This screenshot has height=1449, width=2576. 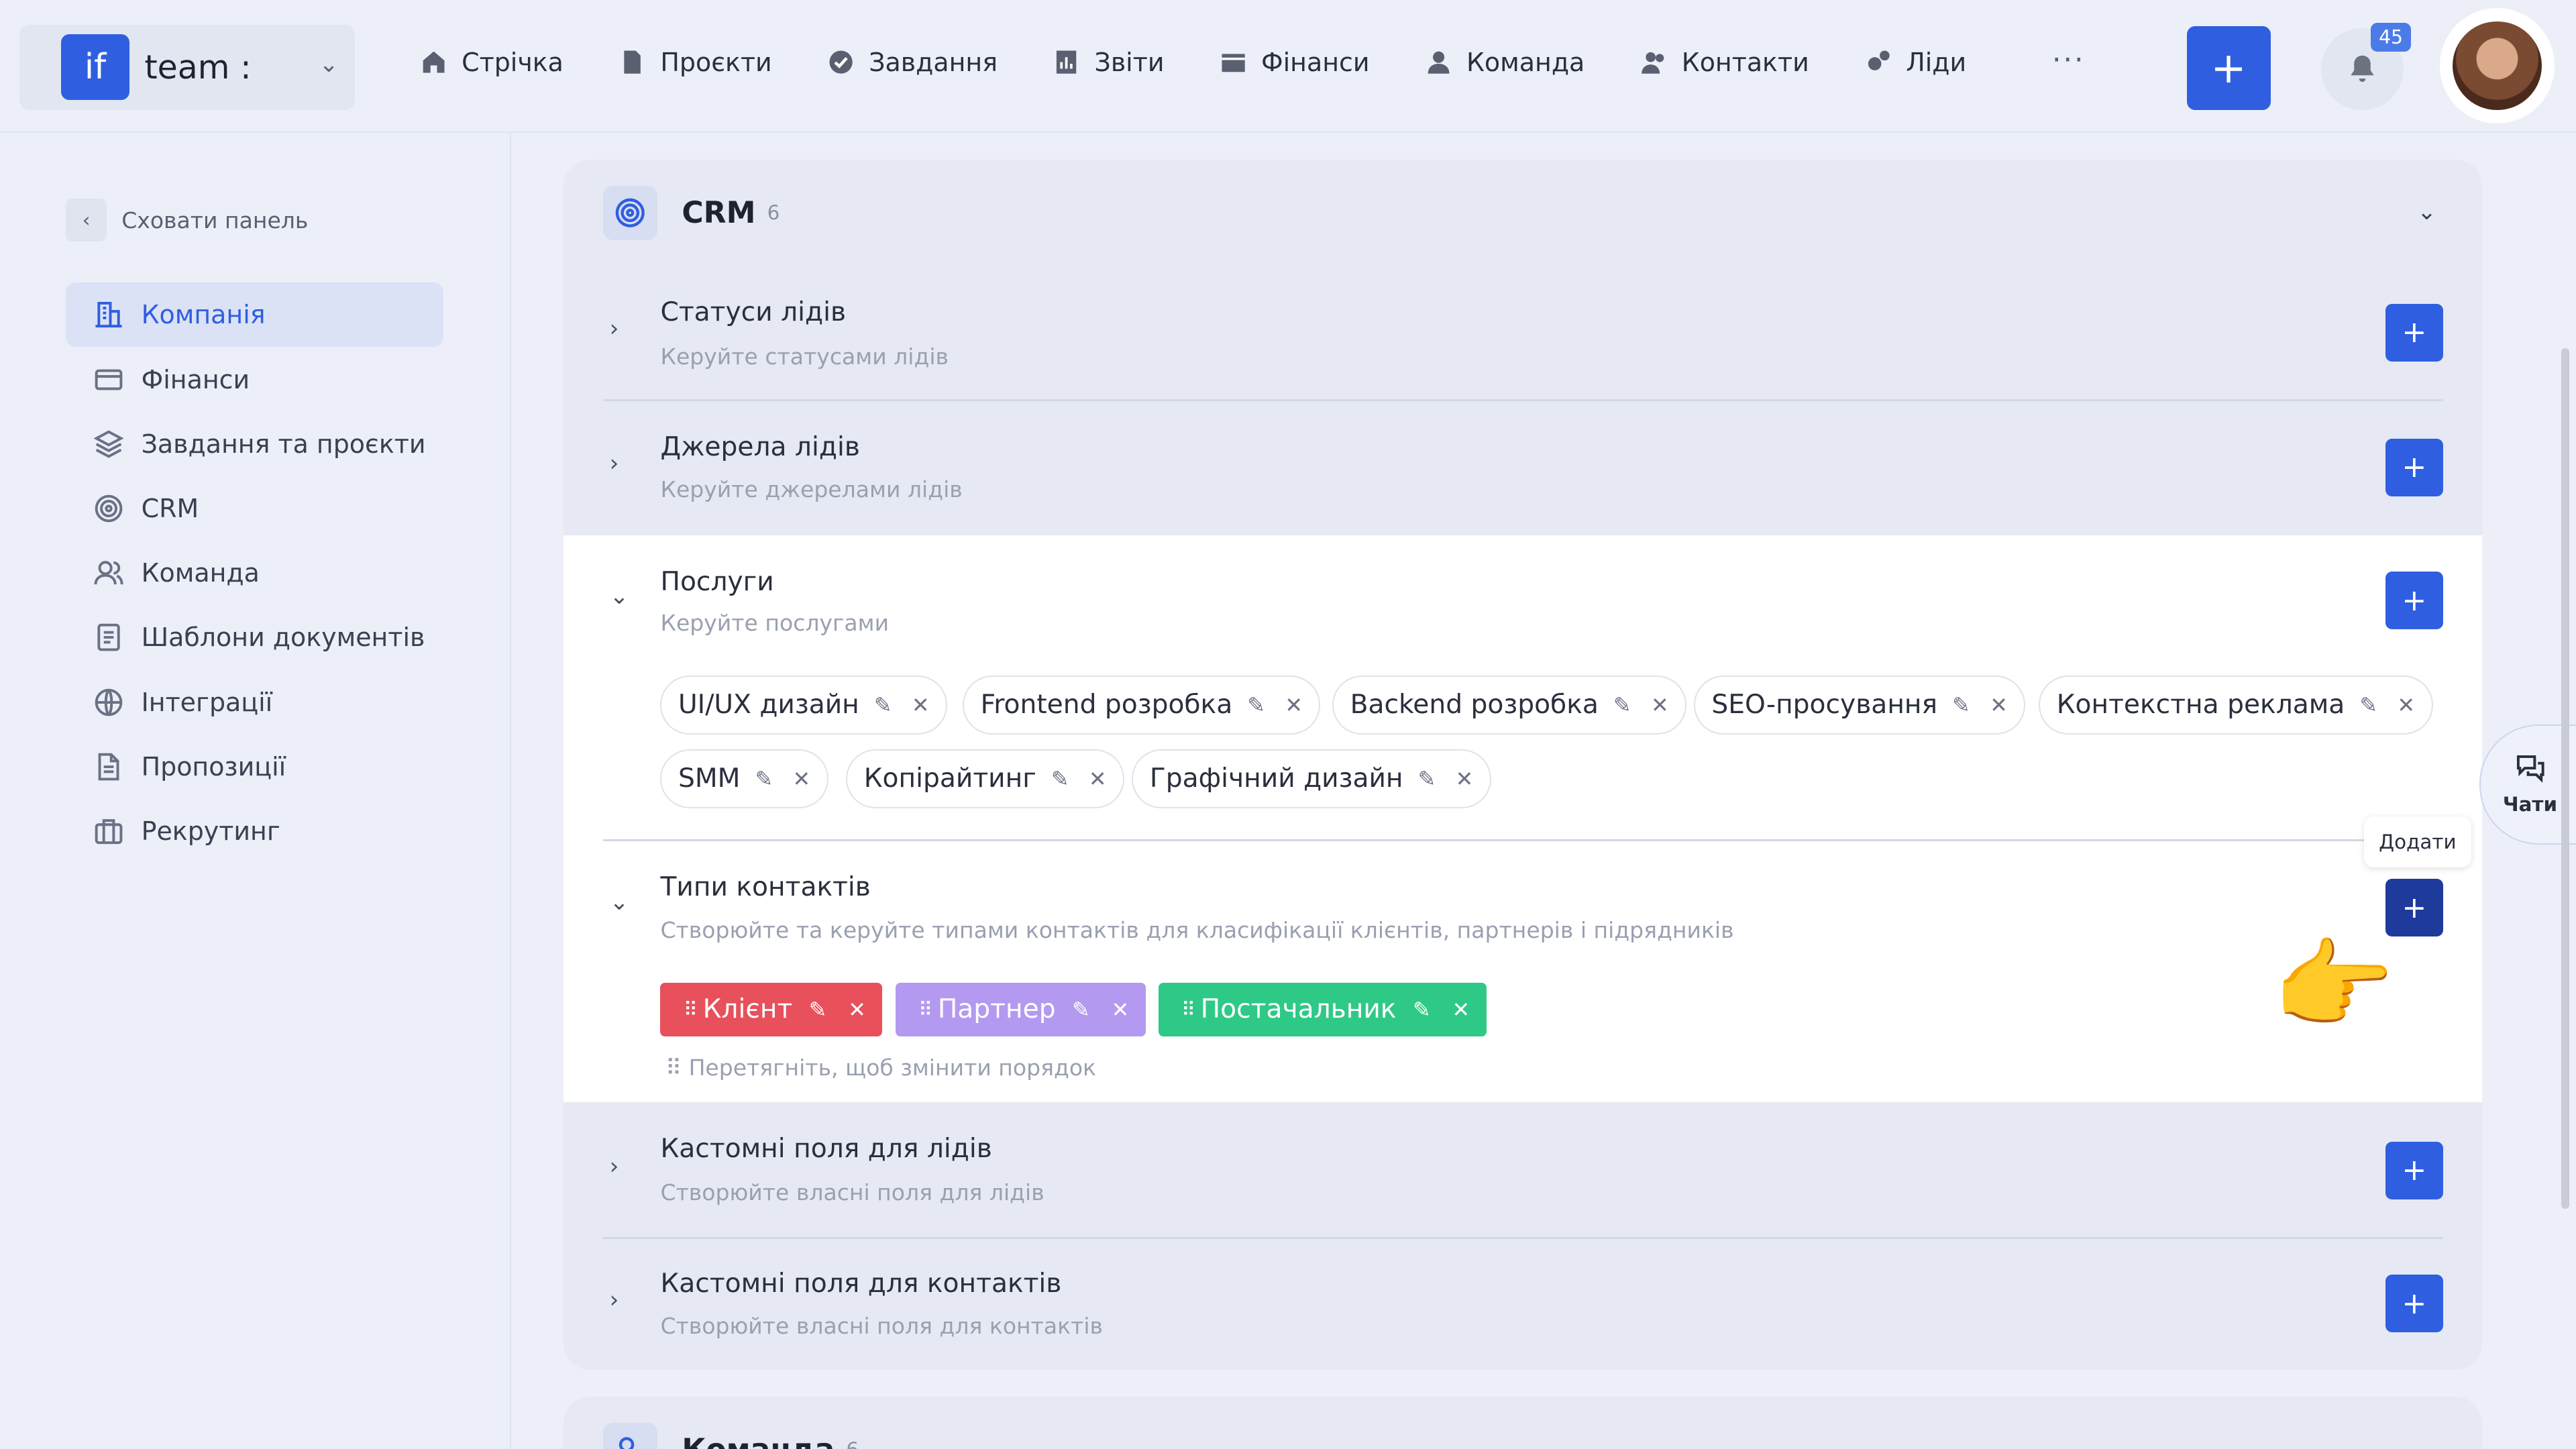 What do you see at coordinates (985, 778) in the screenshot?
I see `service-chip: Копірайтинг ✎ ✕` at bounding box center [985, 778].